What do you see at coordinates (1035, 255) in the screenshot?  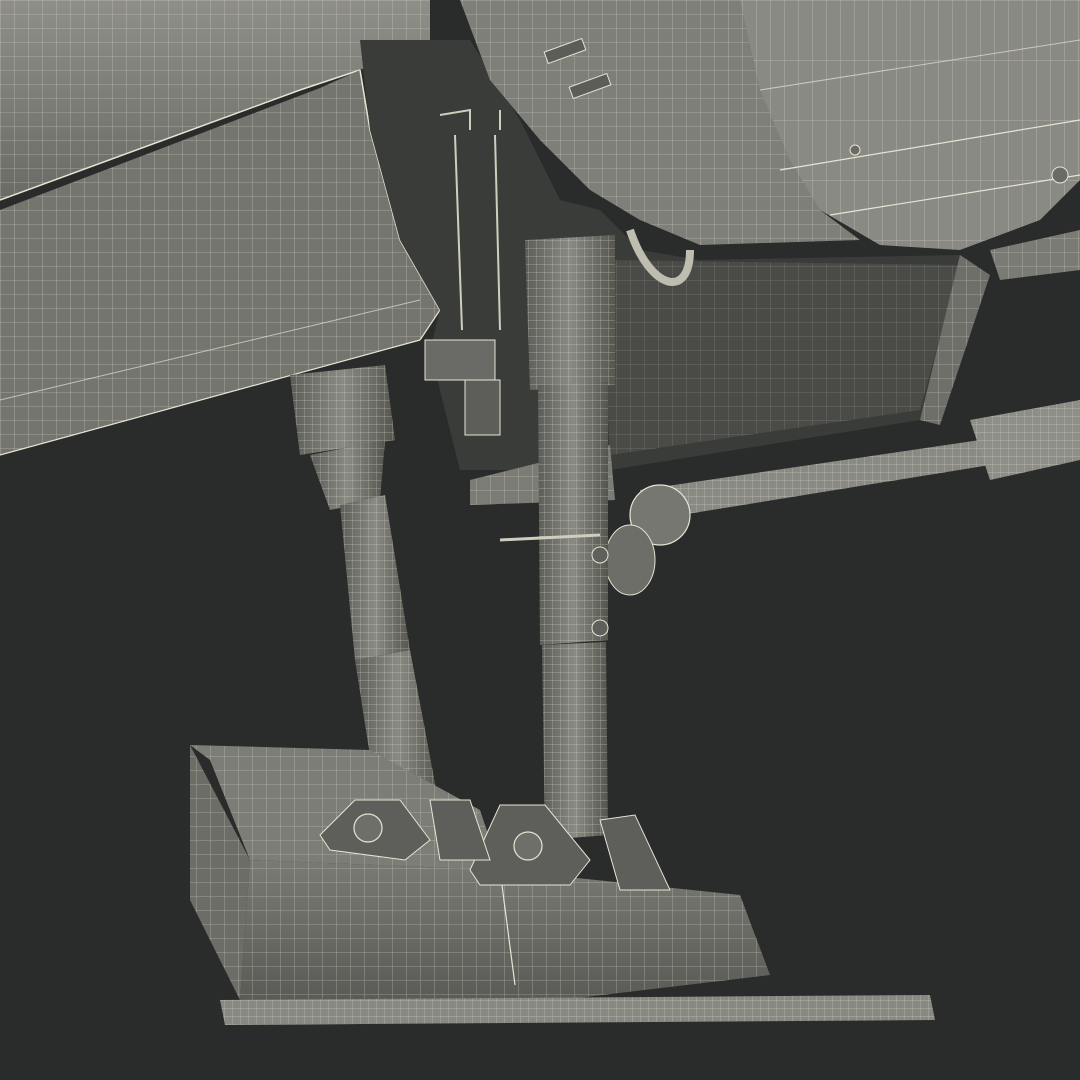 I see `engine-underside` at bounding box center [1035, 255].